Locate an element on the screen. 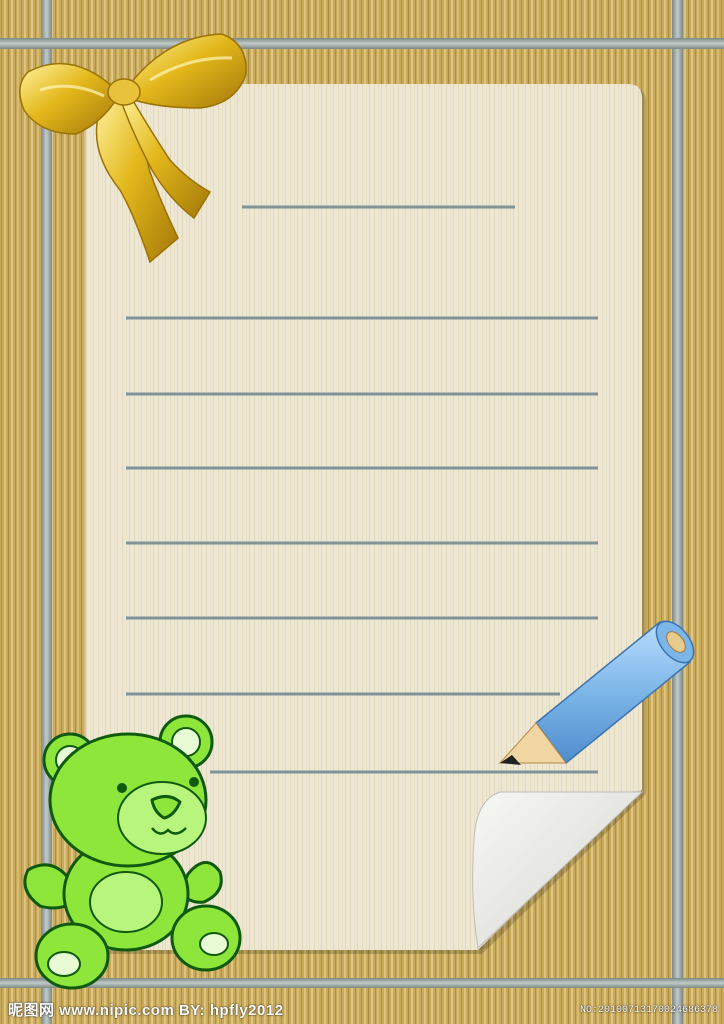  watermark-left-text: 昵图网 www.nipic.com BY: hpfly2012 is located at coordinates (146, 1010).